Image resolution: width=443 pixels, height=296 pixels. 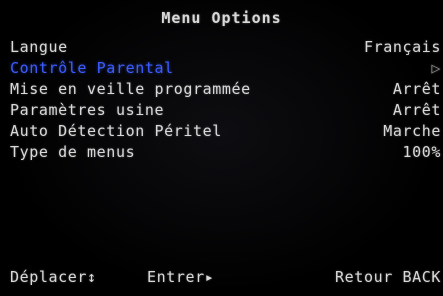 I want to click on menu-item-type-de-menus: Type de menus 100%, so click(x=221, y=153).